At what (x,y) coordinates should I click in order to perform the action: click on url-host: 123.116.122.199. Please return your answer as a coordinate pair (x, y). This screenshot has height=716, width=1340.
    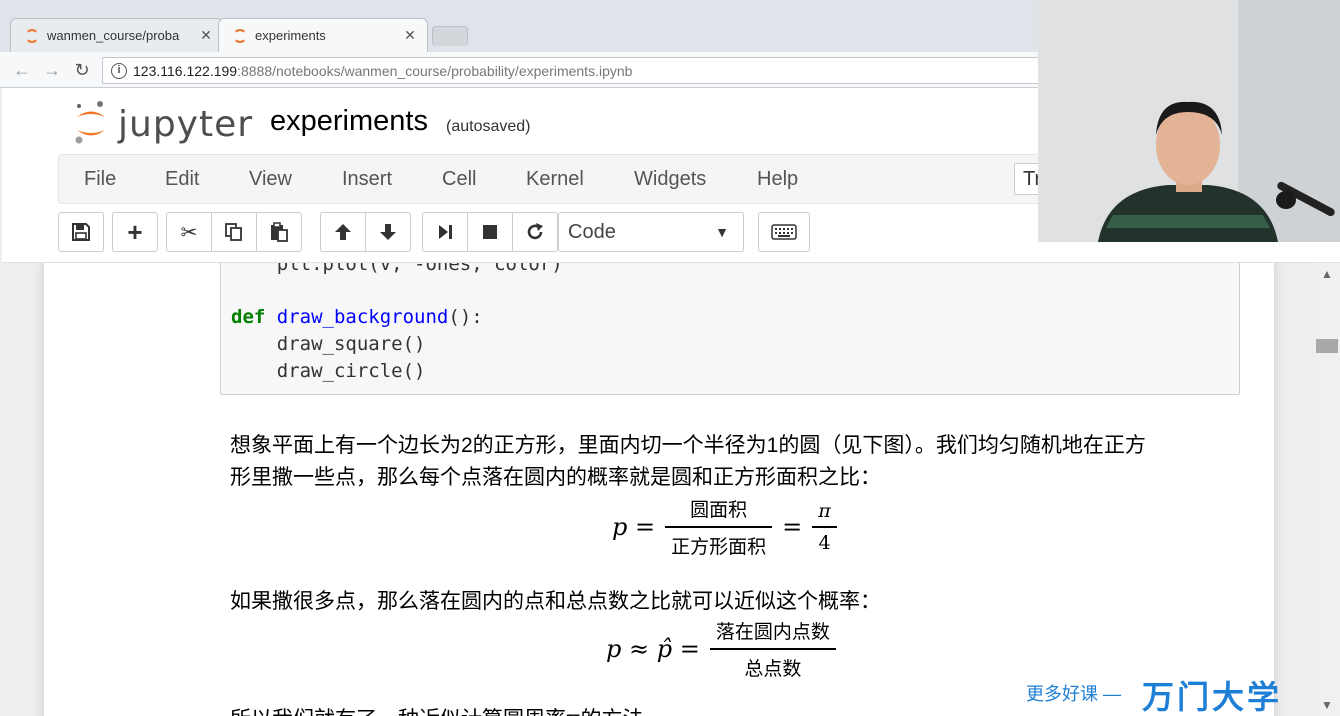
    Looking at the image, I should click on (185, 70).